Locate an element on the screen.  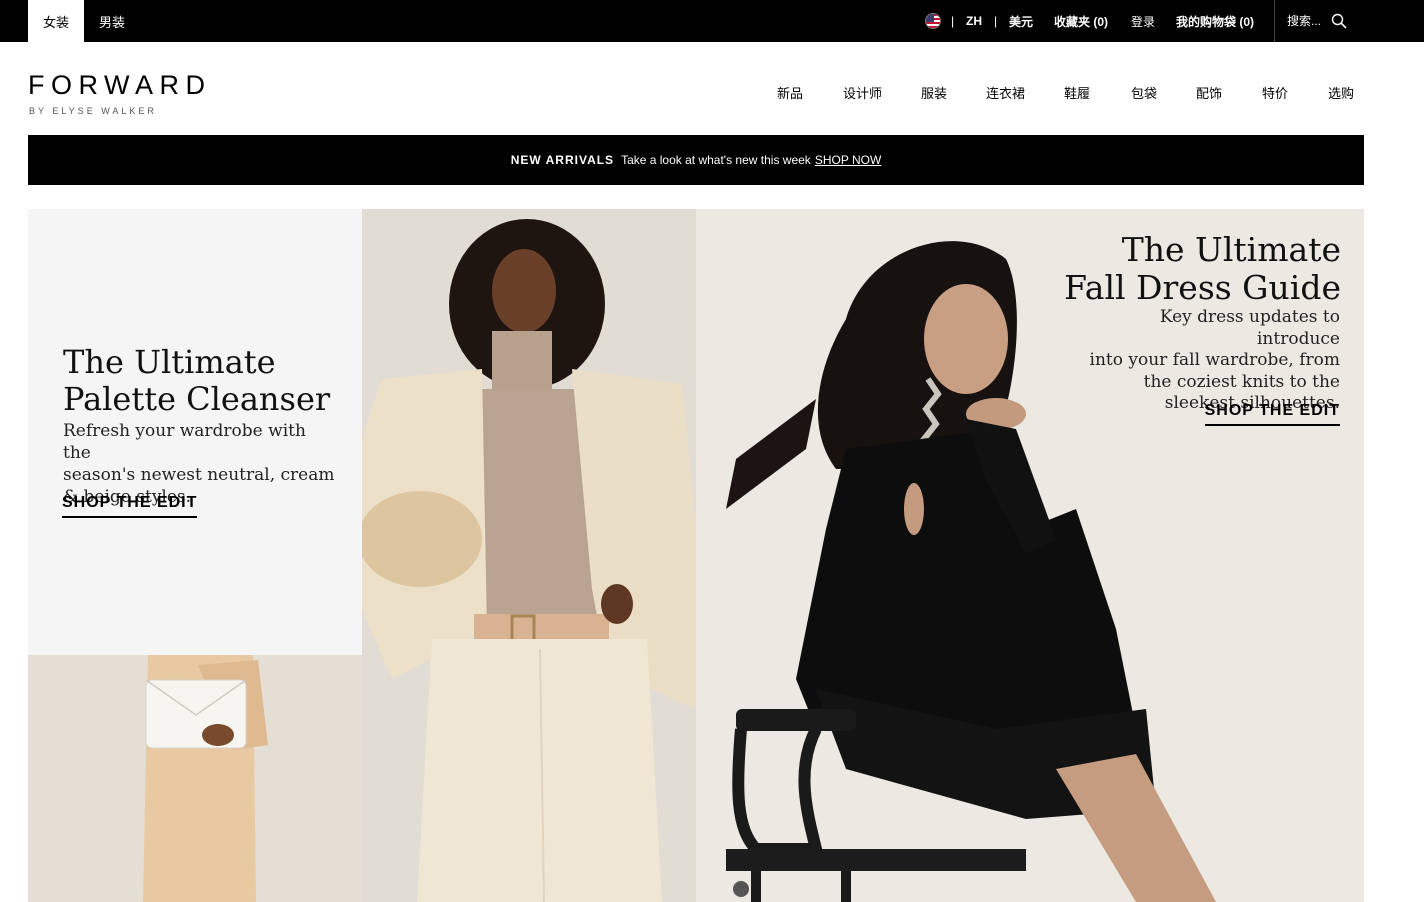
search-icon is located at coordinates (1339, 21).